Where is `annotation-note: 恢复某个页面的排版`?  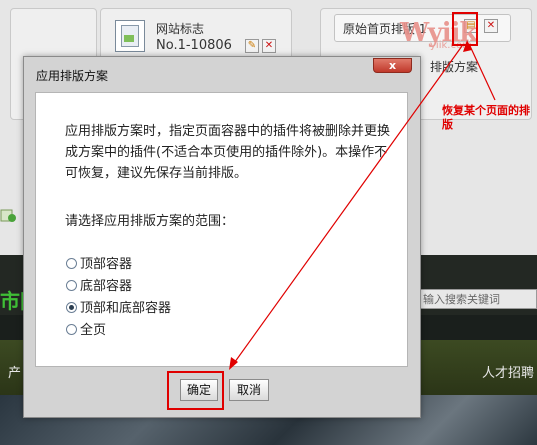 annotation-note: 恢复某个页面的排版 is located at coordinates (486, 117).